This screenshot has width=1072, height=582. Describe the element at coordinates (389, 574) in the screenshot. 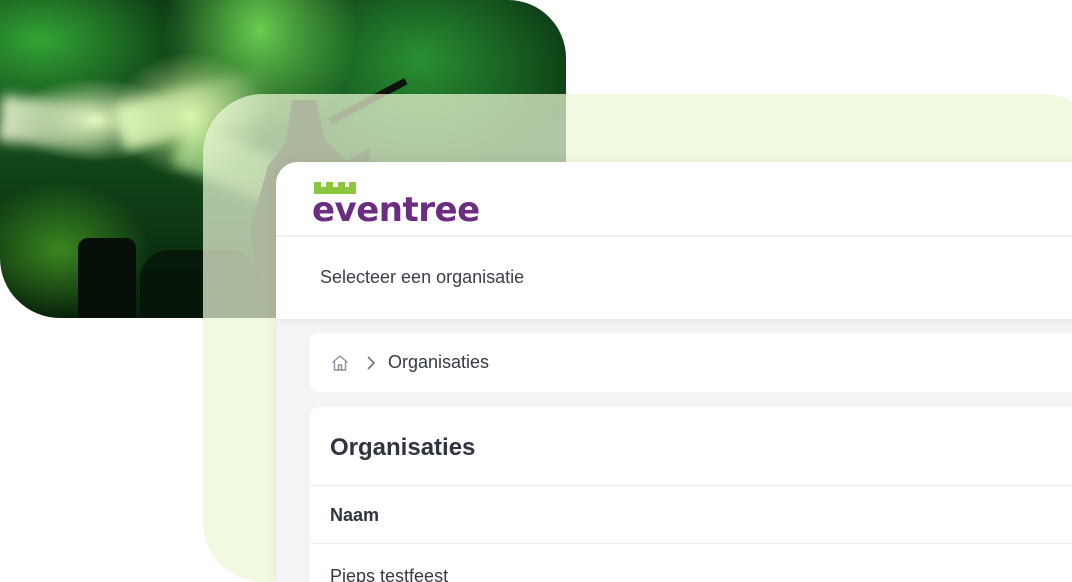

I see `table-row: Pieps testfeest` at that location.